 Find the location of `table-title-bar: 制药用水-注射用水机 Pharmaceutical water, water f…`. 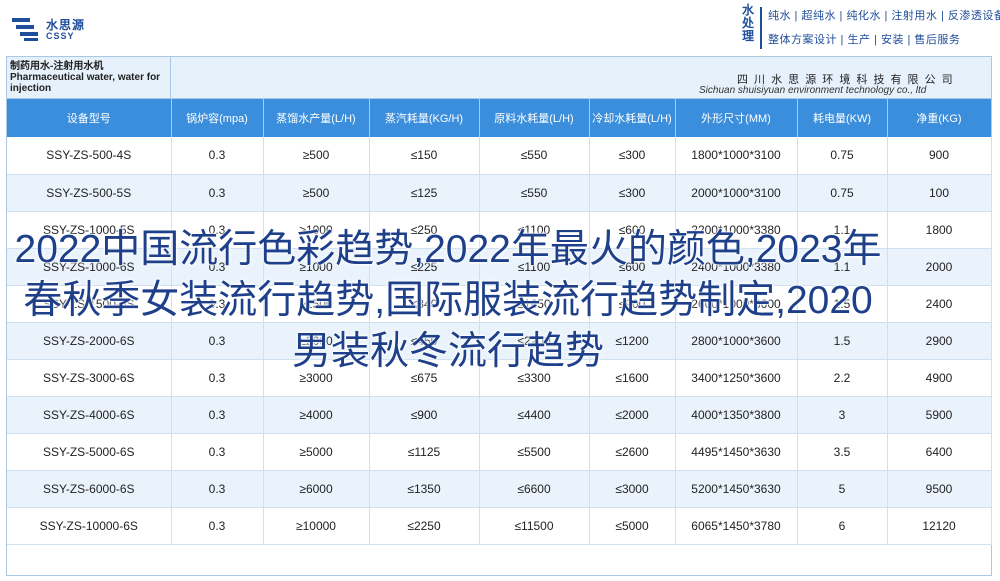

table-title-bar: 制药用水-注射用水机 Pharmaceutical water, water f… is located at coordinates (499, 78).